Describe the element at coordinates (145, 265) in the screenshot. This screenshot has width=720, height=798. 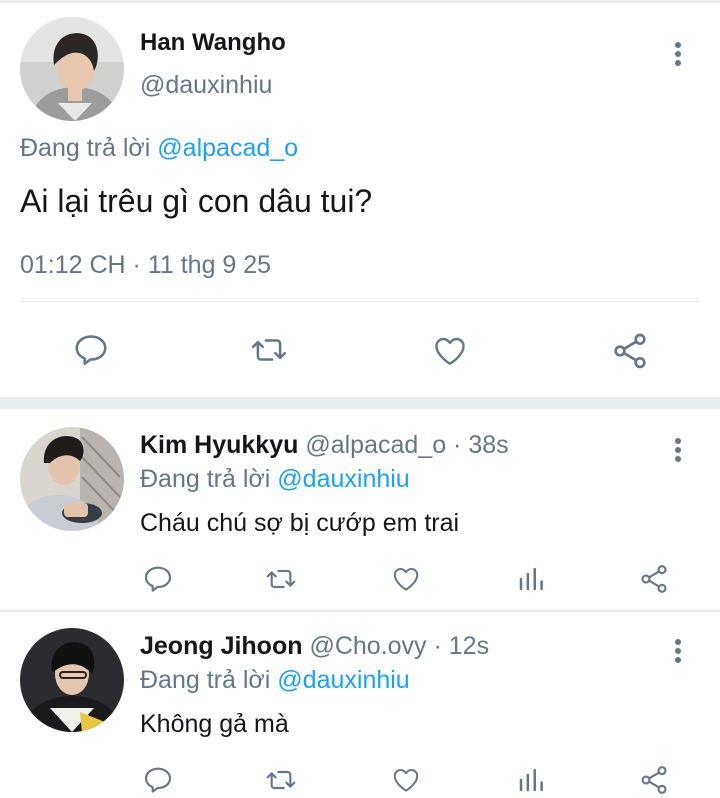
I see `tweet-timestamp: 01:12 CH · 11 thg 9 25` at that location.